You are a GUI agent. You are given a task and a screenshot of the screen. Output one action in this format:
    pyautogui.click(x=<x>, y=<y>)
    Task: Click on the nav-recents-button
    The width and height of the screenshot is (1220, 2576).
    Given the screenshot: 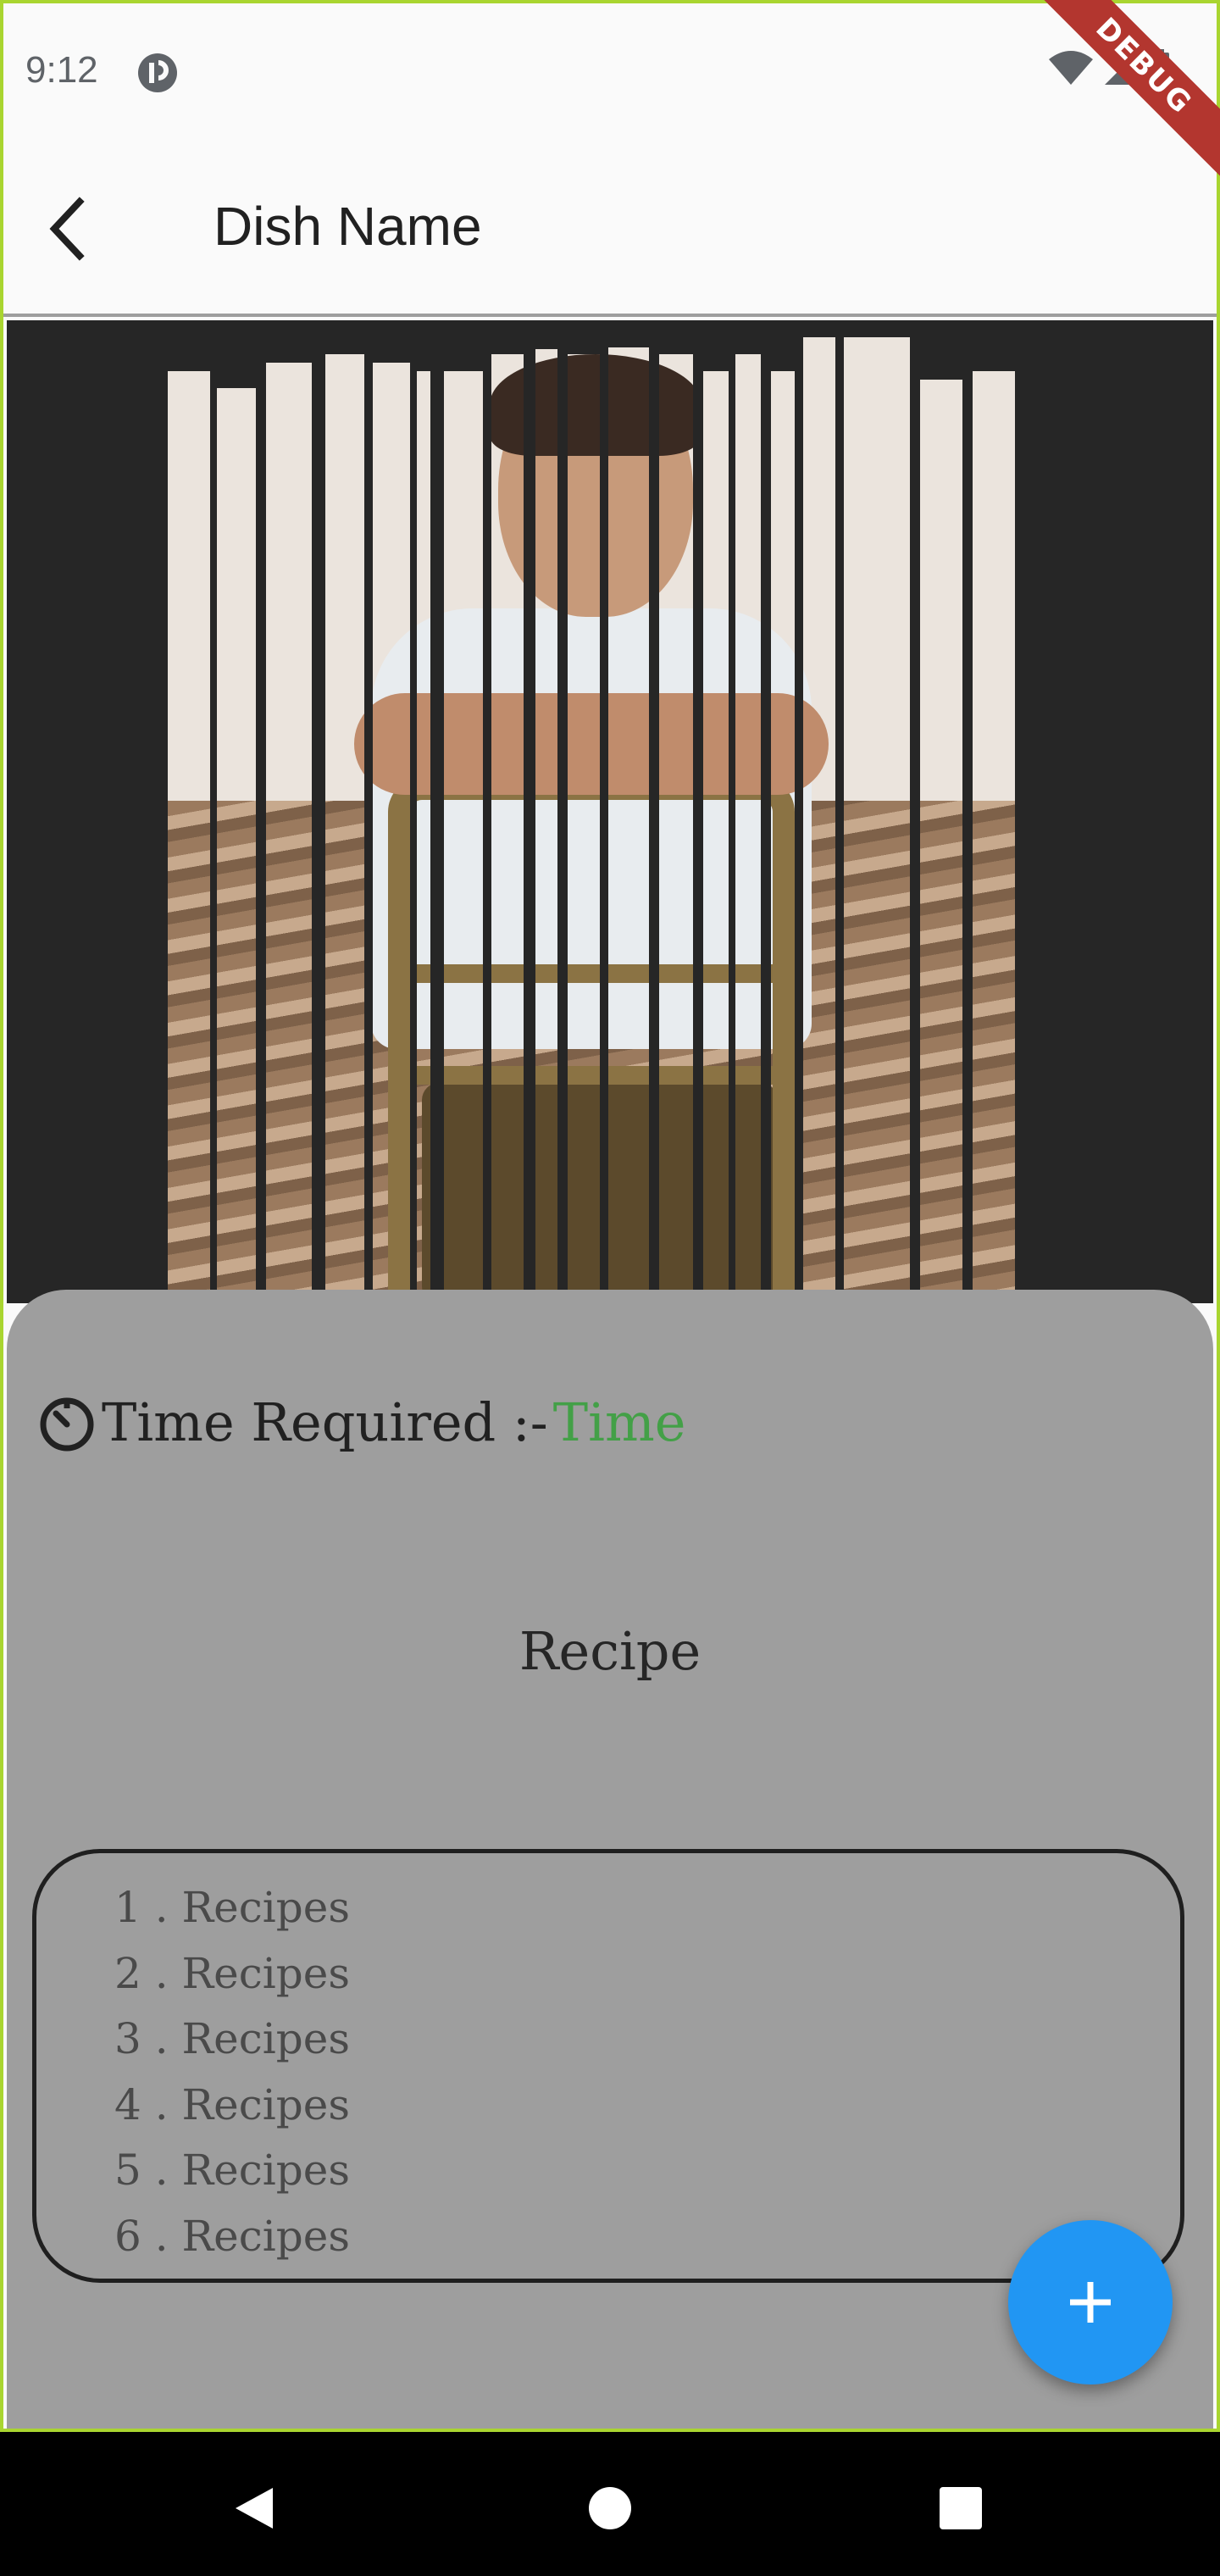 What is the action you would take?
    pyautogui.click(x=961, y=2508)
    